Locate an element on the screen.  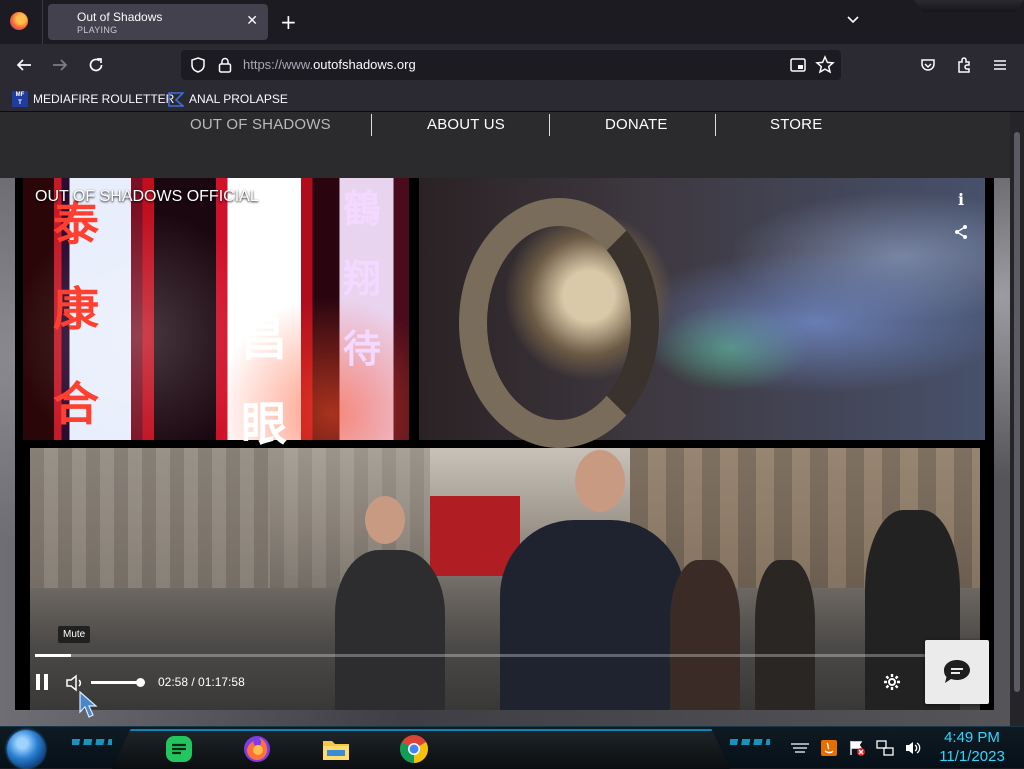
forward-arrow-icon is located at coordinates (60, 65).